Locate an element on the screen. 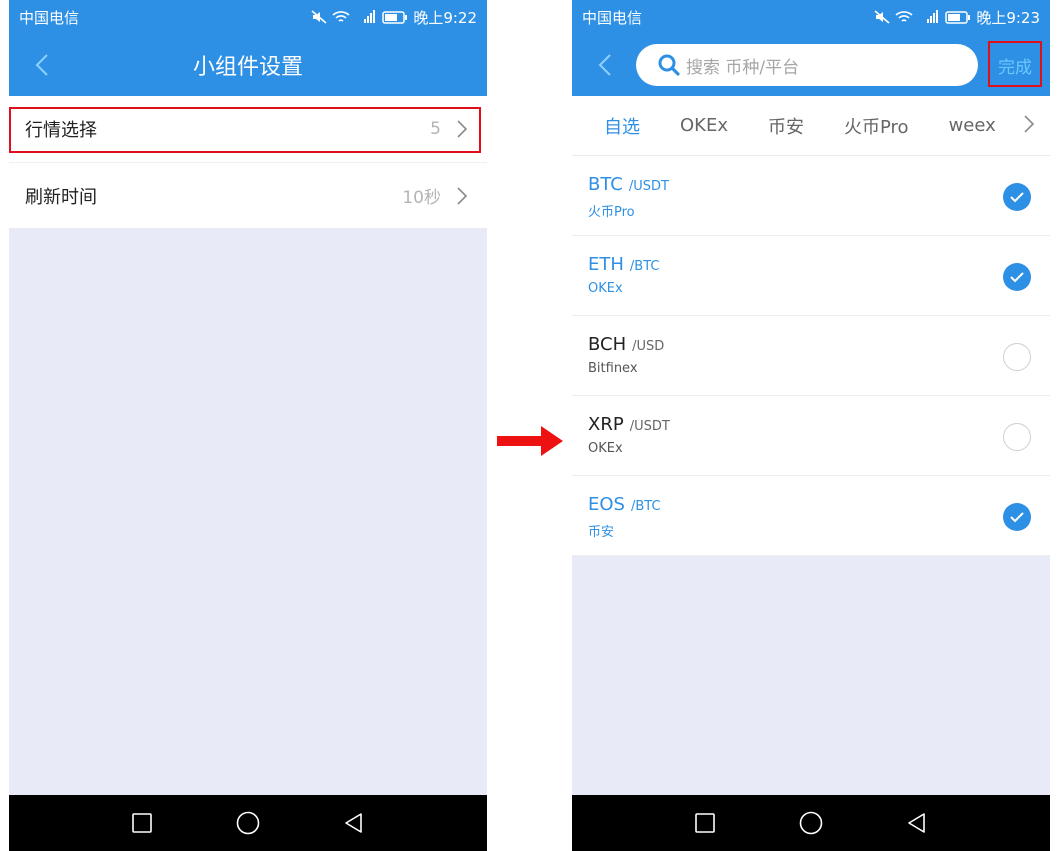 This screenshot has height=851, width=1059. coin-symbol: XRP is located at coordinates (606, 424).